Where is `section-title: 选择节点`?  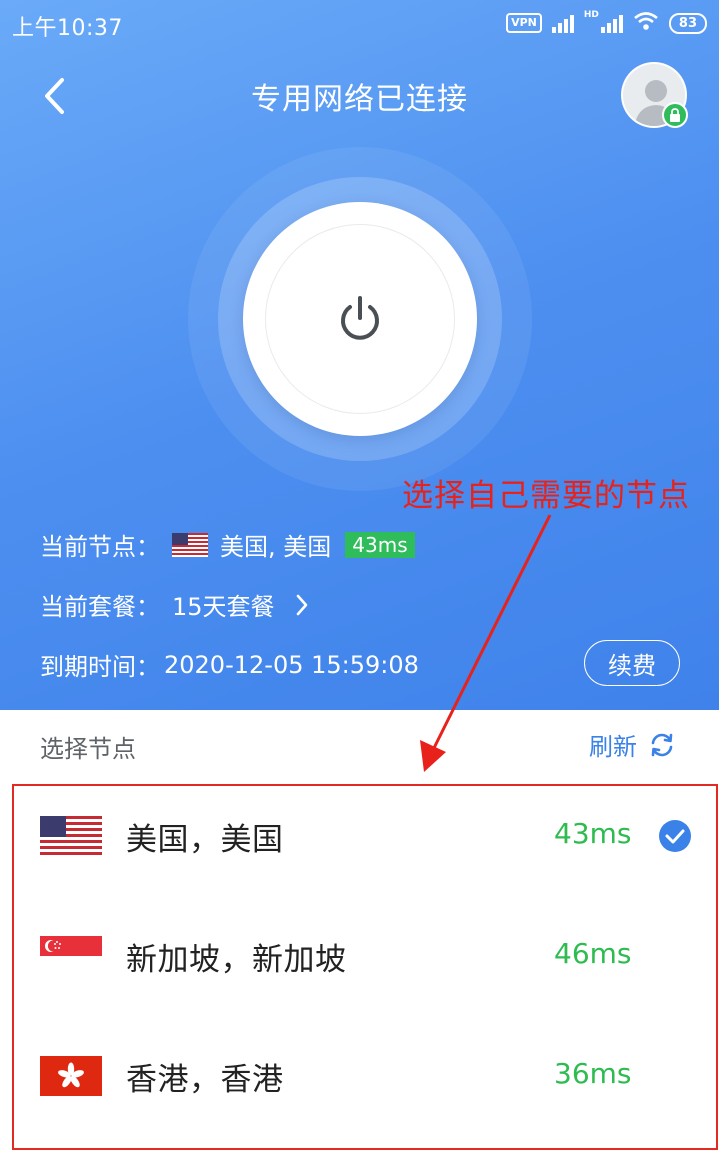 section-title: 选择节点 is located at coordinates (88, 749).